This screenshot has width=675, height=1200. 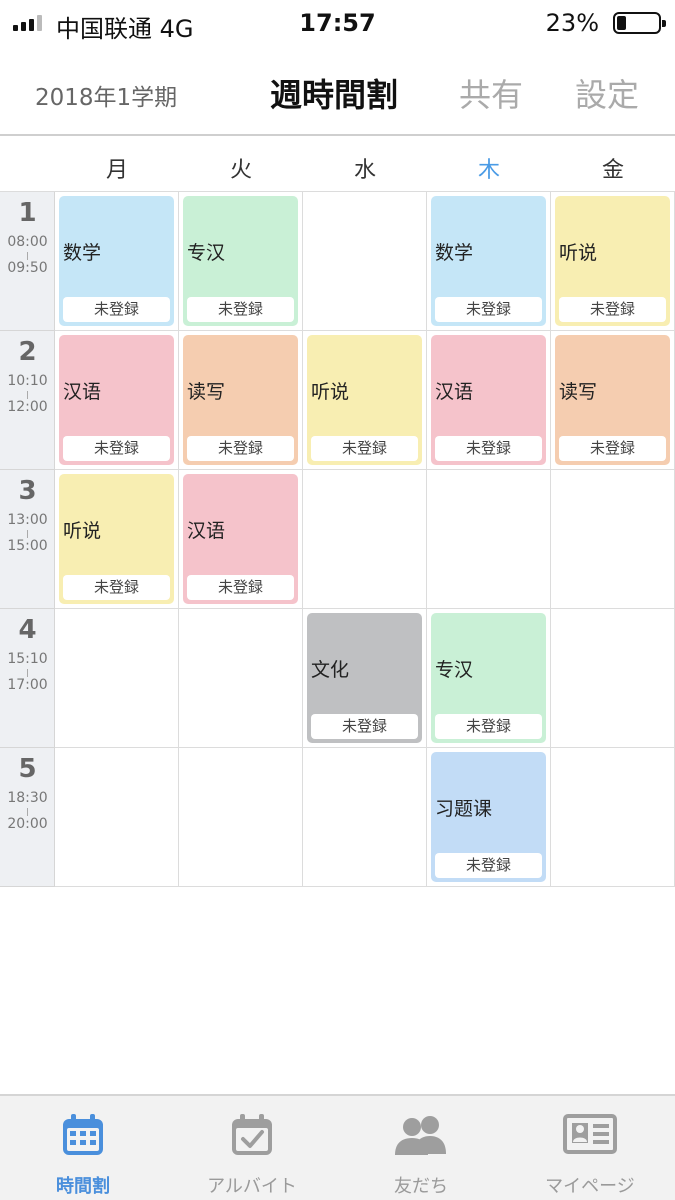 What do you see at coordinates (27, 268) in the screenshot?
I see `period-end-time: 09:50` at bounding box center [27, 268].